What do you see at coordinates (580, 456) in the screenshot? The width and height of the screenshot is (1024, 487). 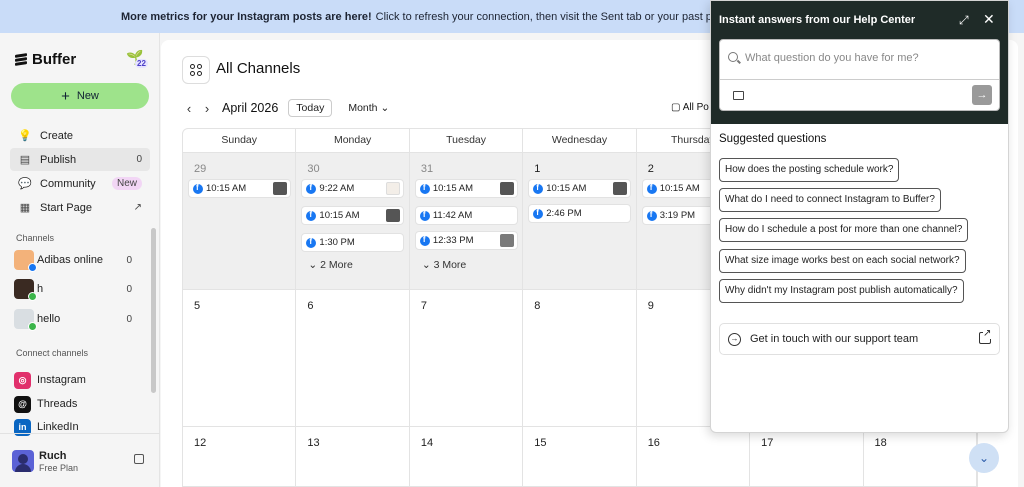 I see `calendar-day: 15` at bounding box center [580, 456].